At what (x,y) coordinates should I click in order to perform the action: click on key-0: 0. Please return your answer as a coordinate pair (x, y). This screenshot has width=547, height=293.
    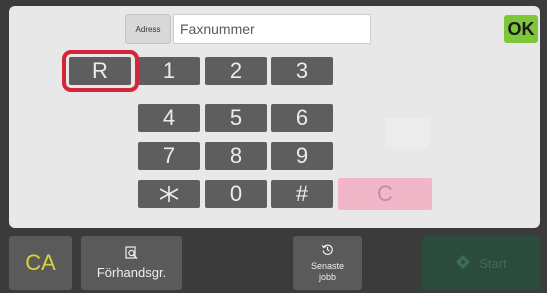
    Looking at the image, I should click on (236, 194).